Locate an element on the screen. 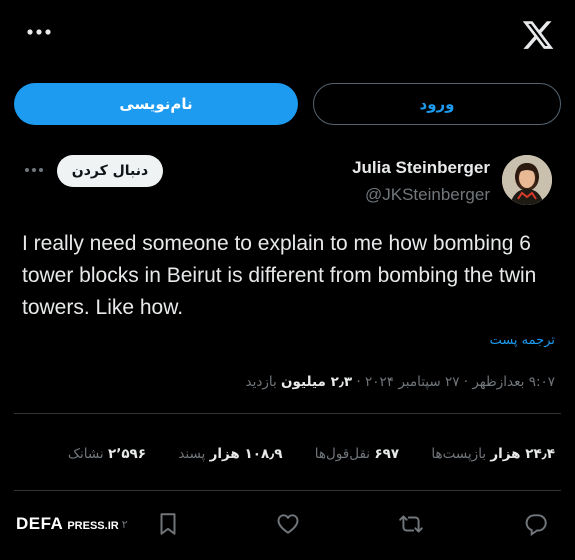 This screenshot has height=560, width=575. translate-link: ترجمه پست is located at coordinates (522, 340).